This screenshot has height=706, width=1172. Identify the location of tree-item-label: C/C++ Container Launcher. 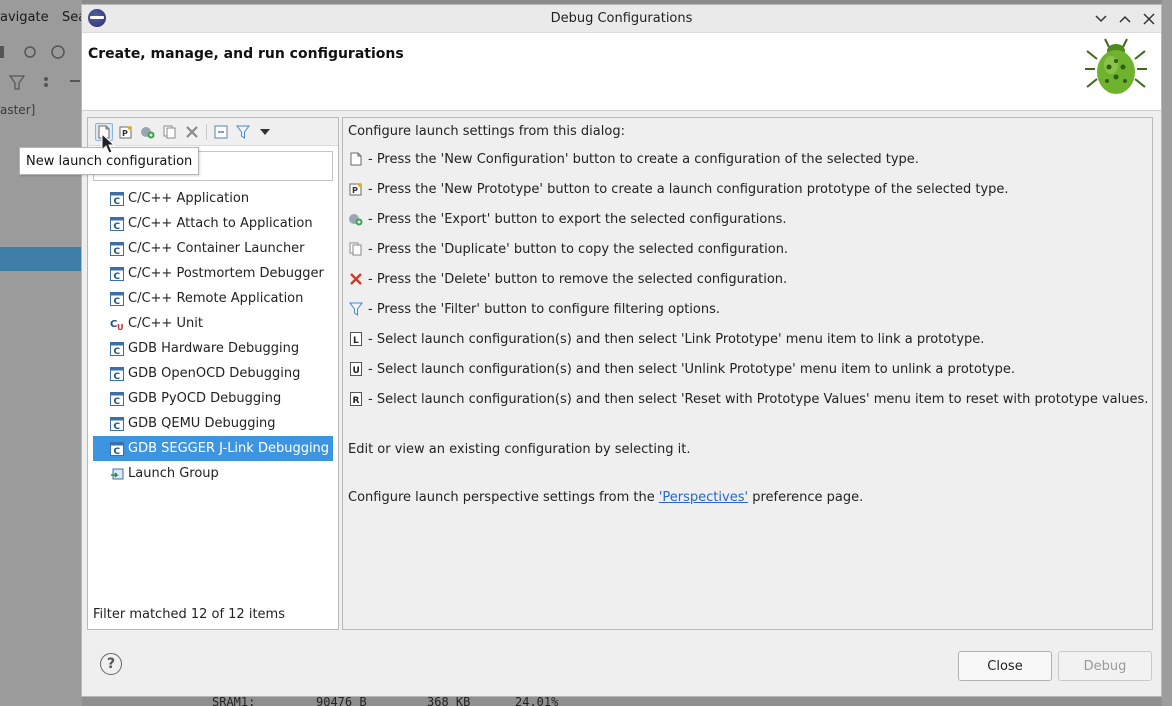
(216, 248).